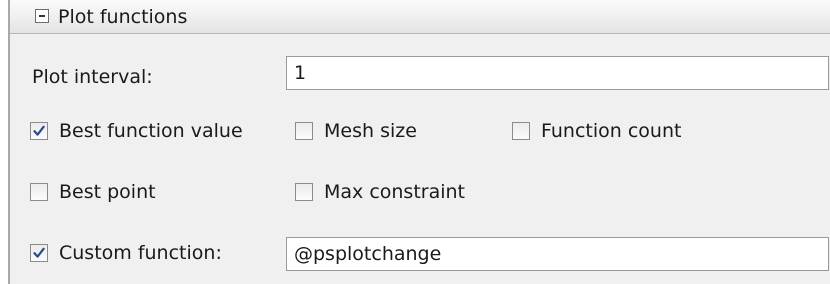 The height and width of the screenshot is (284, 830). What do you see at coordinates (611, 131) in the screenshot?
I see `checkbox-label: Function count` at bounding box center [611, 131].